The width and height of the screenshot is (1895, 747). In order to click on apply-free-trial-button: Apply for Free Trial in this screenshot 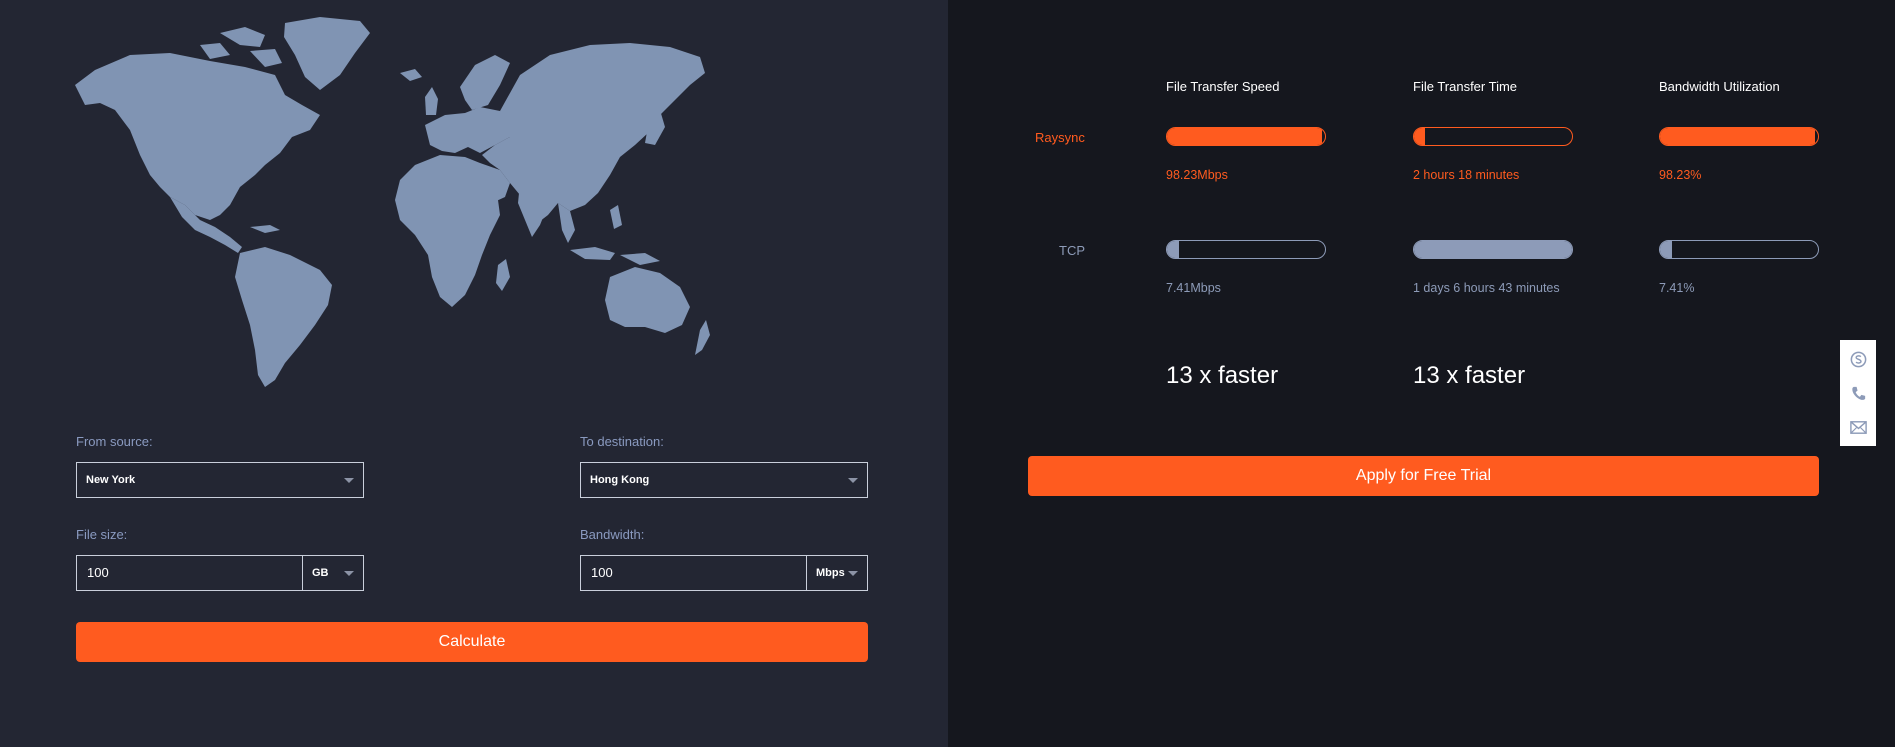, I will do `click(1423, 476)`.